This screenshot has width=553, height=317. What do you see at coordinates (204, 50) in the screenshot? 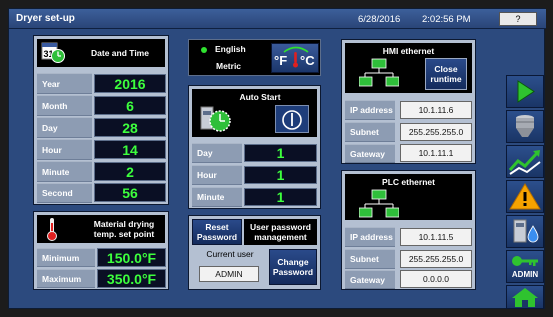
I see `english-indicator-icon` at bounding box center [204, 50].